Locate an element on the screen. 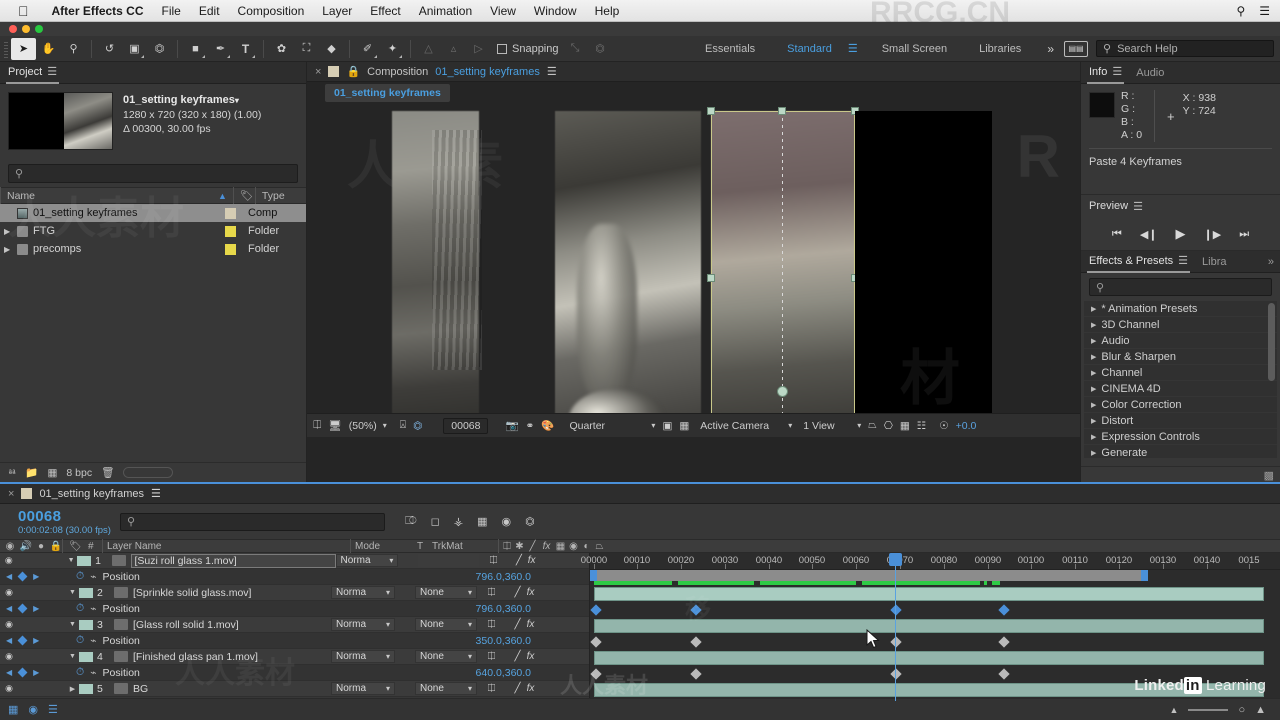 This screenshot has width=1280, height=720. stopwatch-icon: ⏱ is located at coordinates (80, 608).